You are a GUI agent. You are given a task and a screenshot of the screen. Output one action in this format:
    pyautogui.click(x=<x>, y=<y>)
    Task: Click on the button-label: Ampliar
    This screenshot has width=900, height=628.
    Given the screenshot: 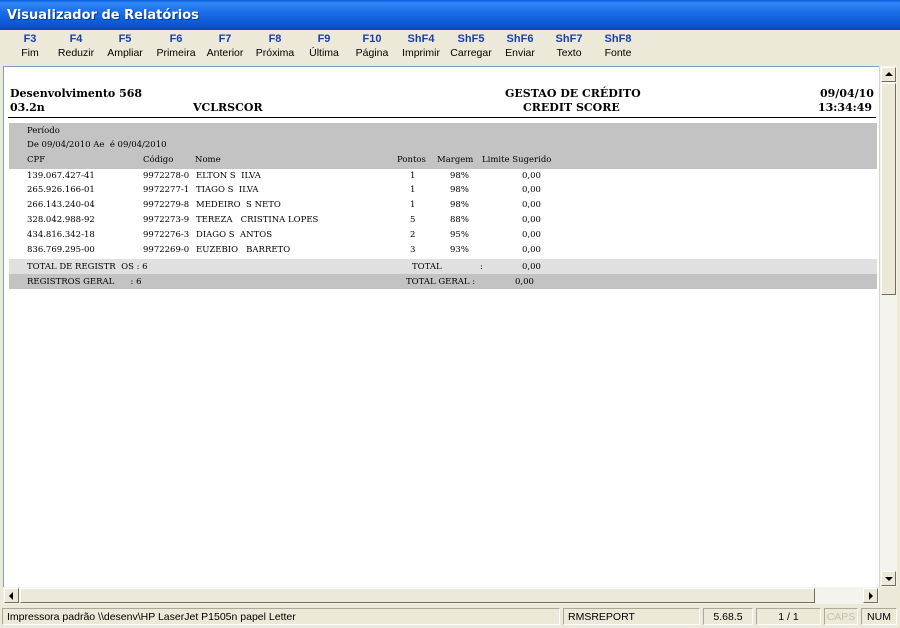 What is the action you would take?
    pyautogui.click(x=125, y=53)
    